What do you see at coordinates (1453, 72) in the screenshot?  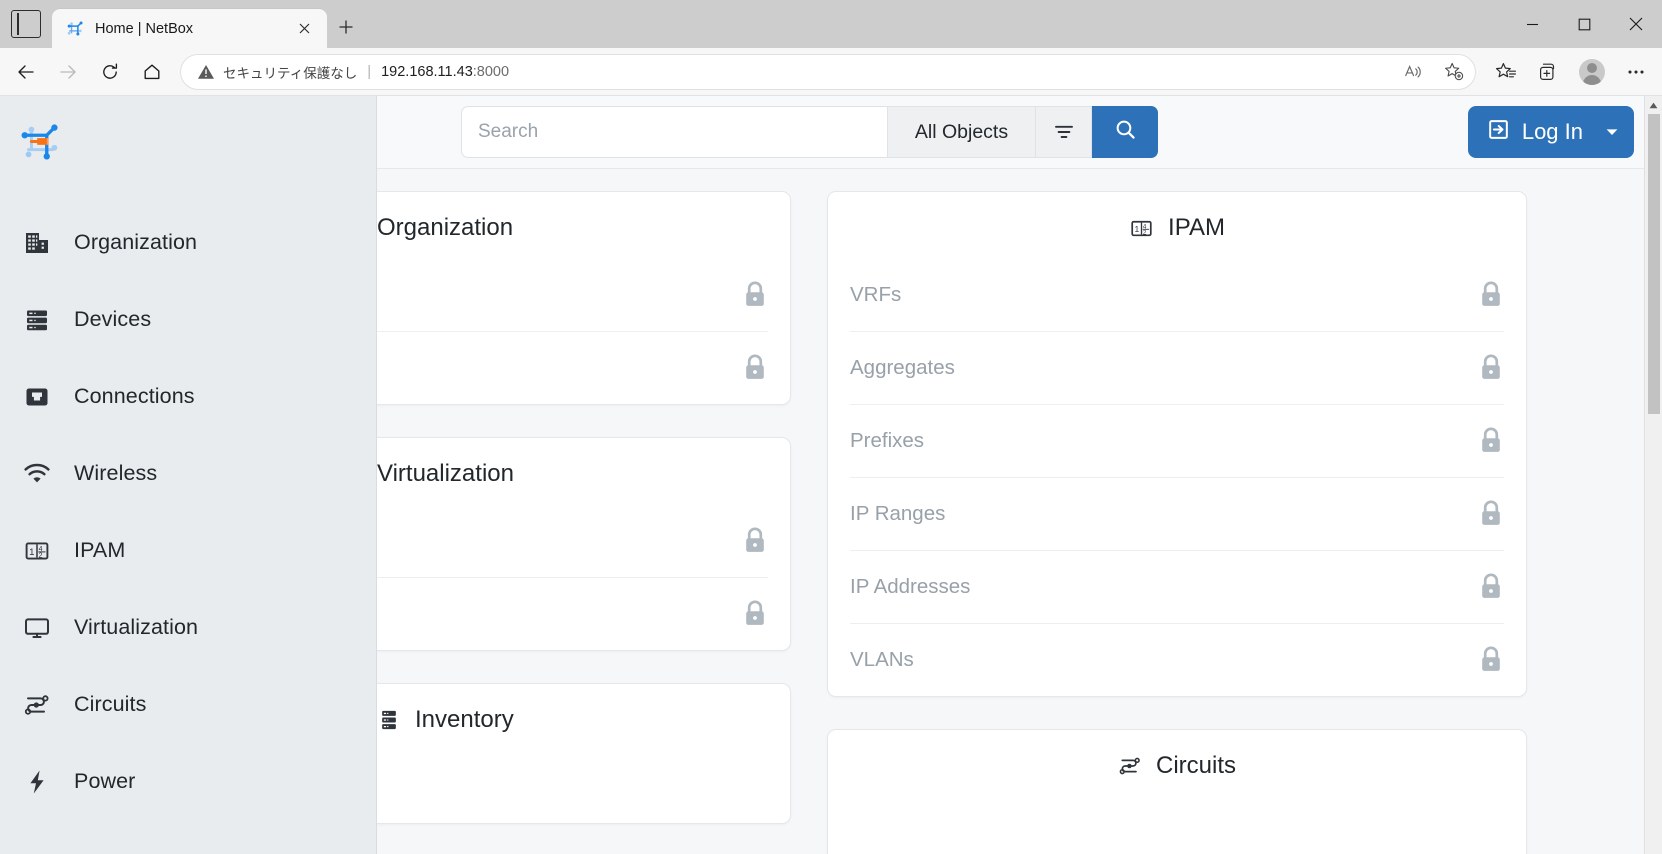 I see `add-favorite-star-icon` at bounding box center [1453, 72].